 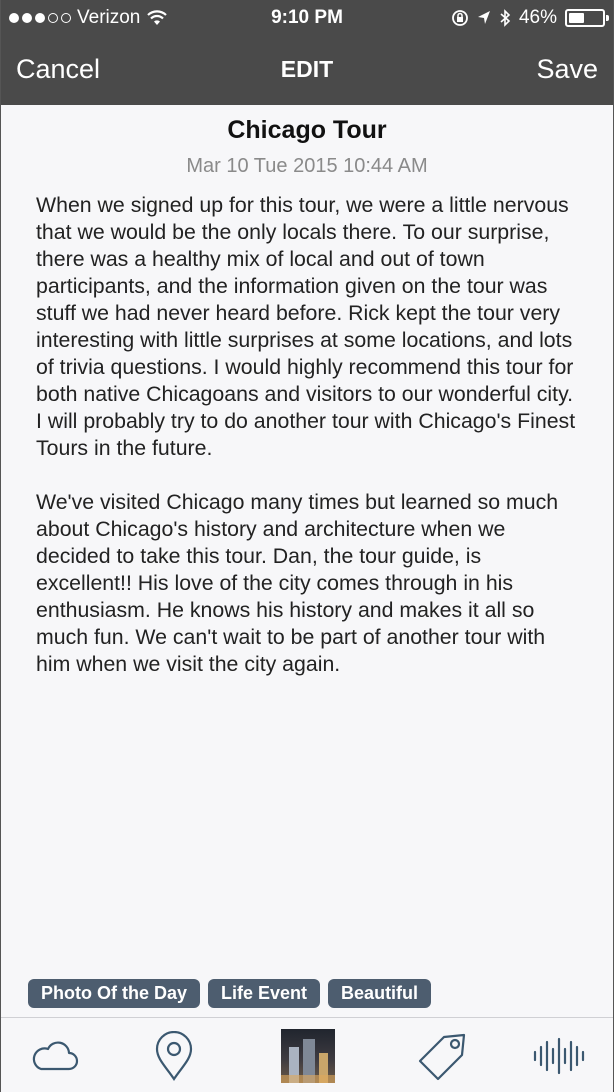 I want to click on location-pin-icon, so click(x=174, y=1056).